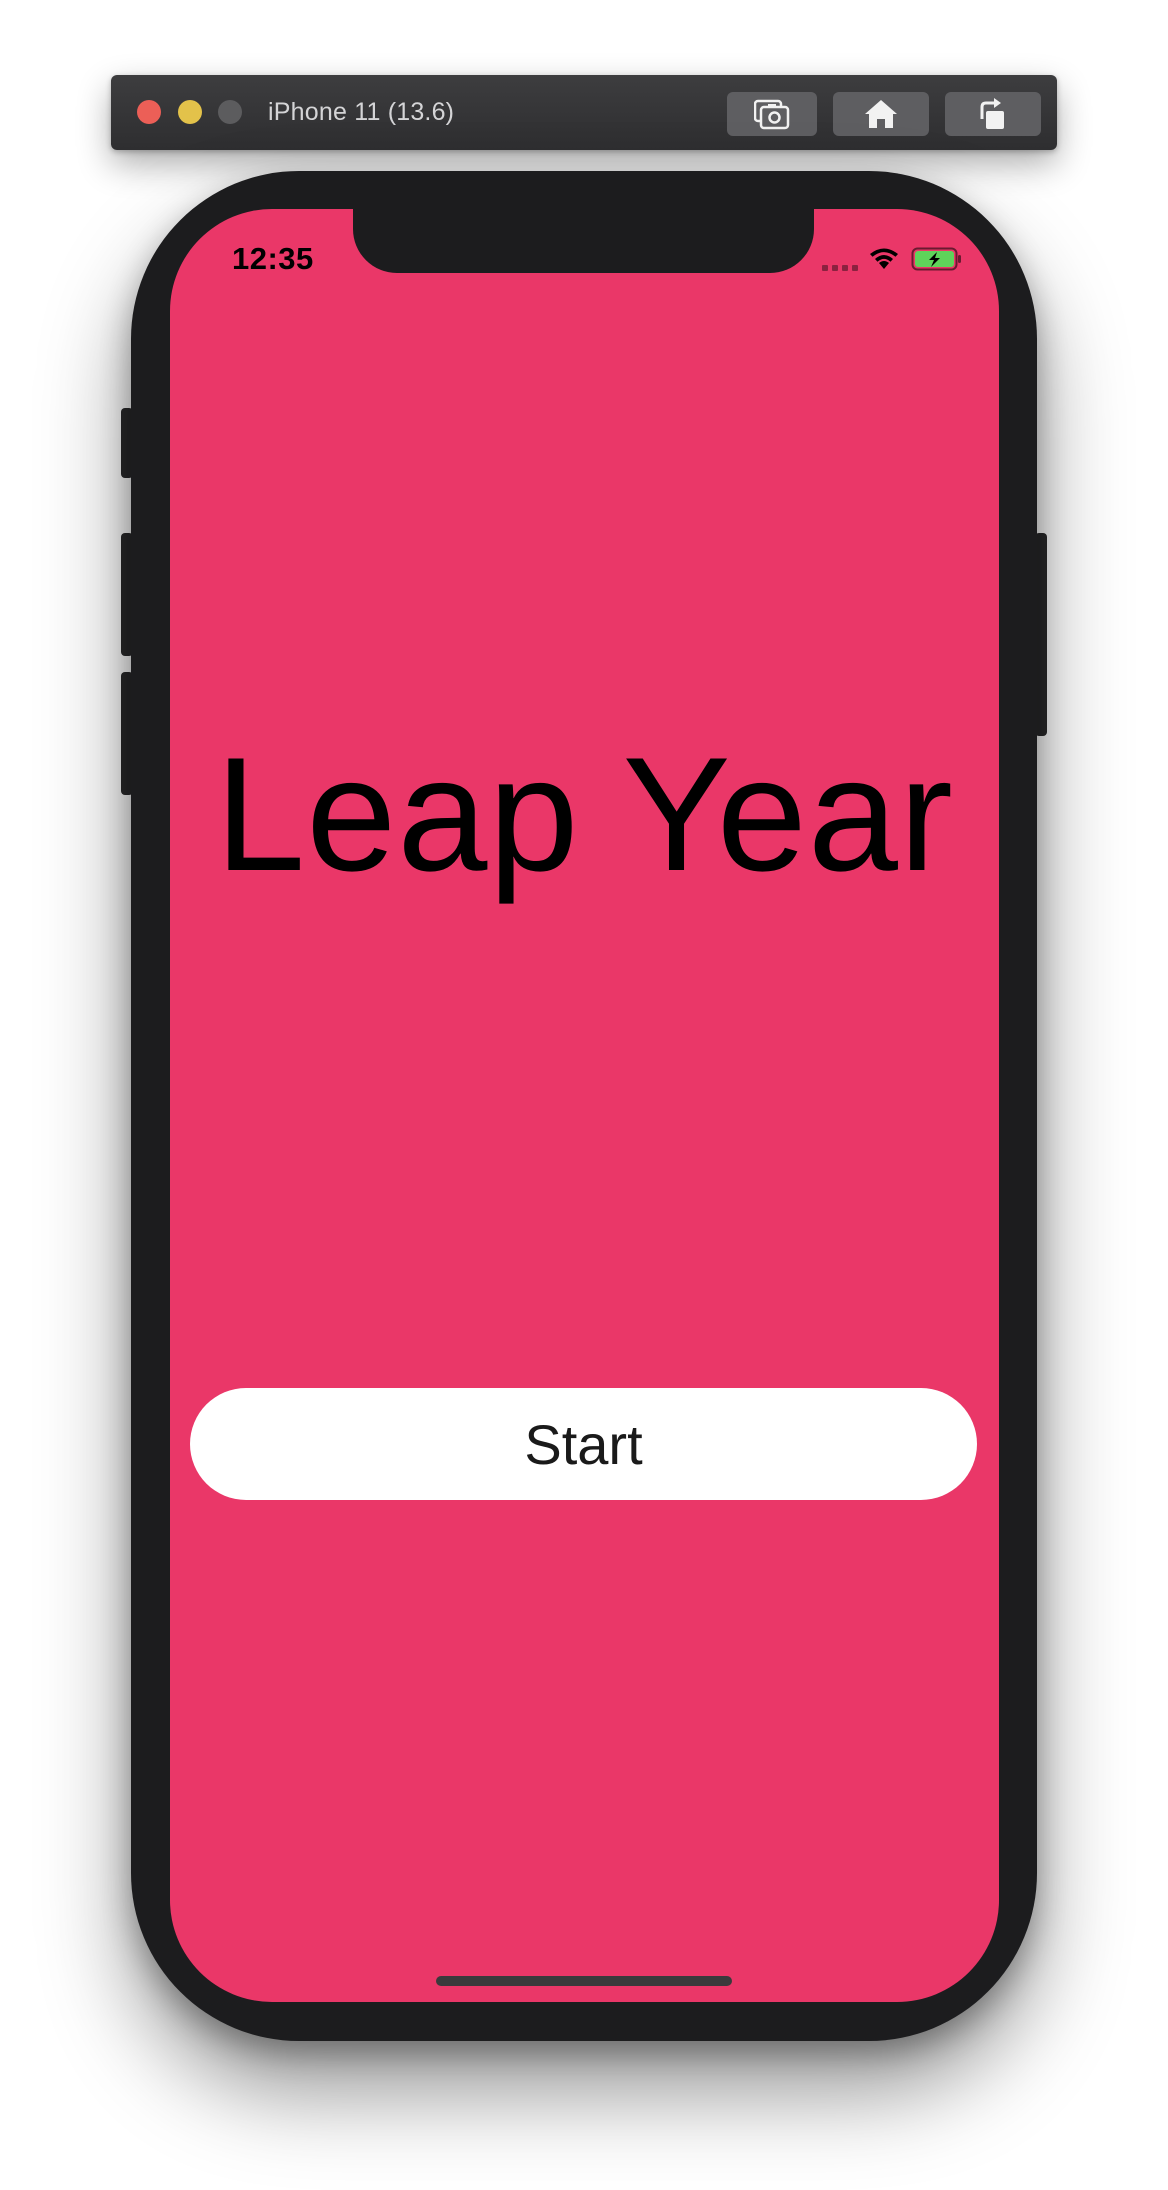 The image size is (1168, 2190). Describe the element at coordinates (273, 258) in the screenshot. I see `status-time: 12:35` at that location.